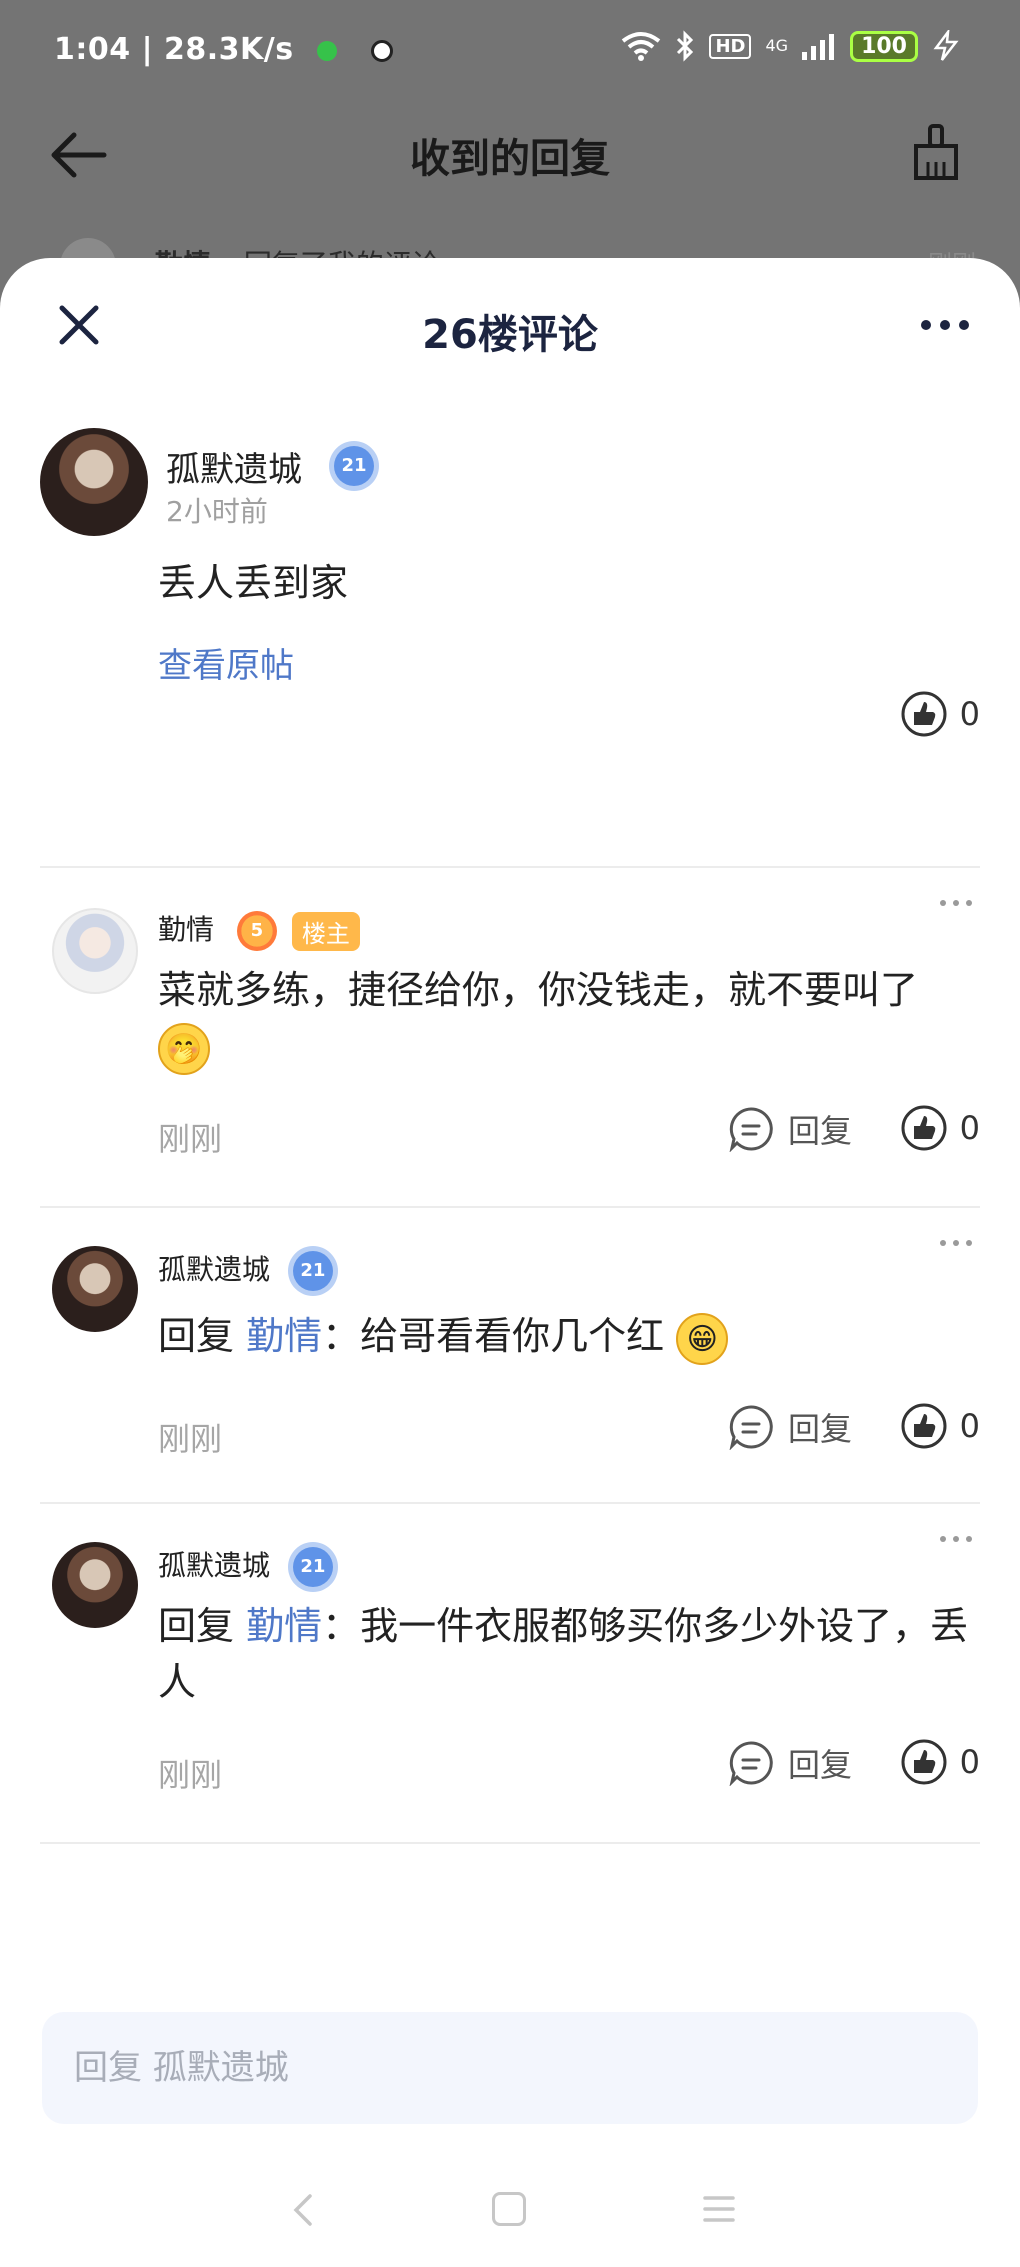 The image size is (1020, 2267). What do you see at coordinates (303, 2210) in the screenshot?
I see `nav-back-icon` at bounding box center [303, 2210].